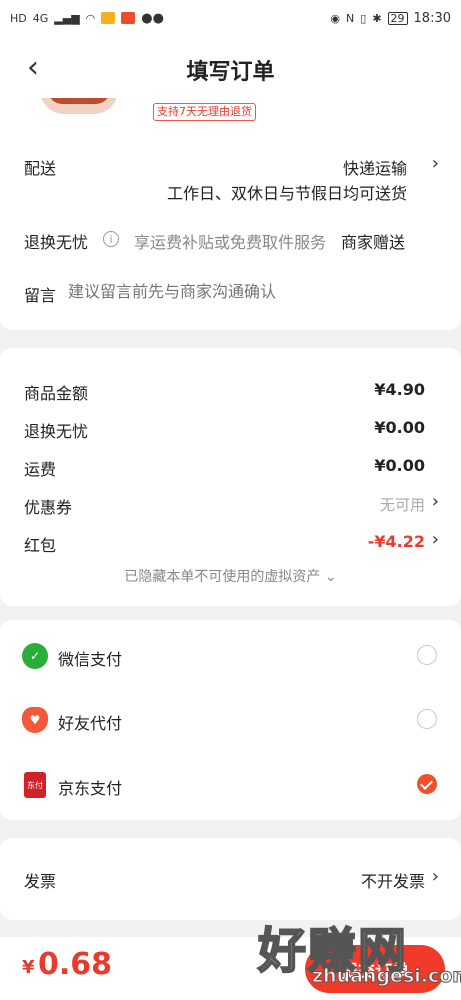 The width and height of the screenshot is (461, 1000). I want to click on jd-pay-icon: 东付, so click(35, 785).